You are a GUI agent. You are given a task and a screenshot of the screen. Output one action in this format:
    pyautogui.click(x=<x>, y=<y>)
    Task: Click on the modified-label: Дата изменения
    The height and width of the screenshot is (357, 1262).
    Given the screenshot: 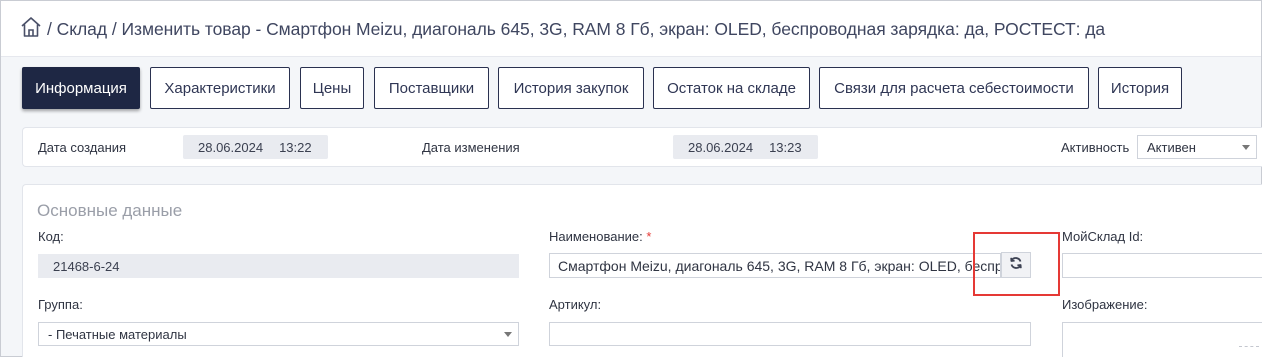 What is the action you would take?
    pyautogui.click(x=471, y=147)
    